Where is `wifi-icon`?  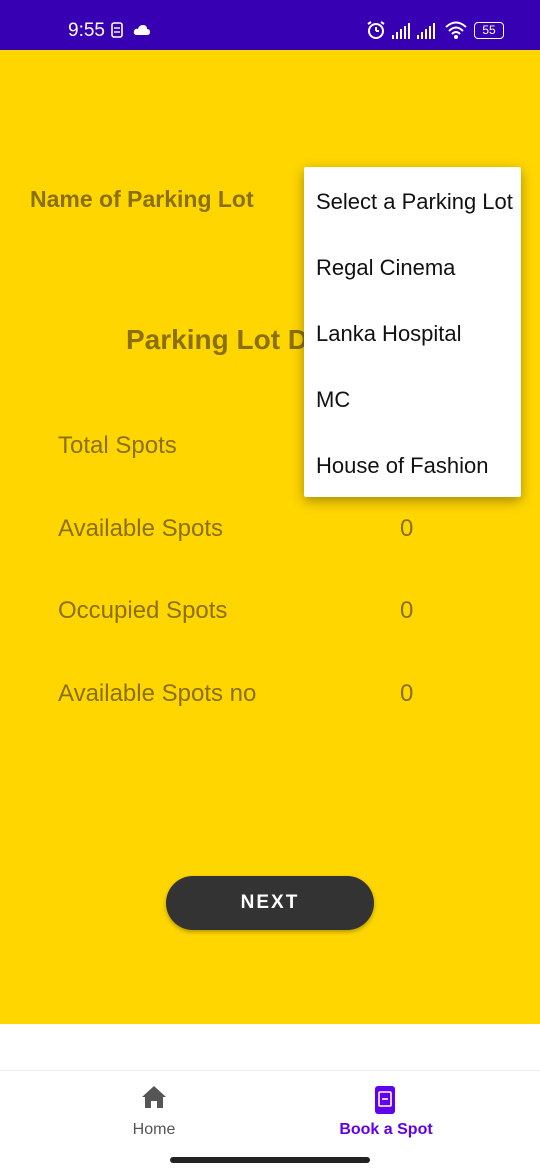
wifi-icon is located at coordinates (456, 30).